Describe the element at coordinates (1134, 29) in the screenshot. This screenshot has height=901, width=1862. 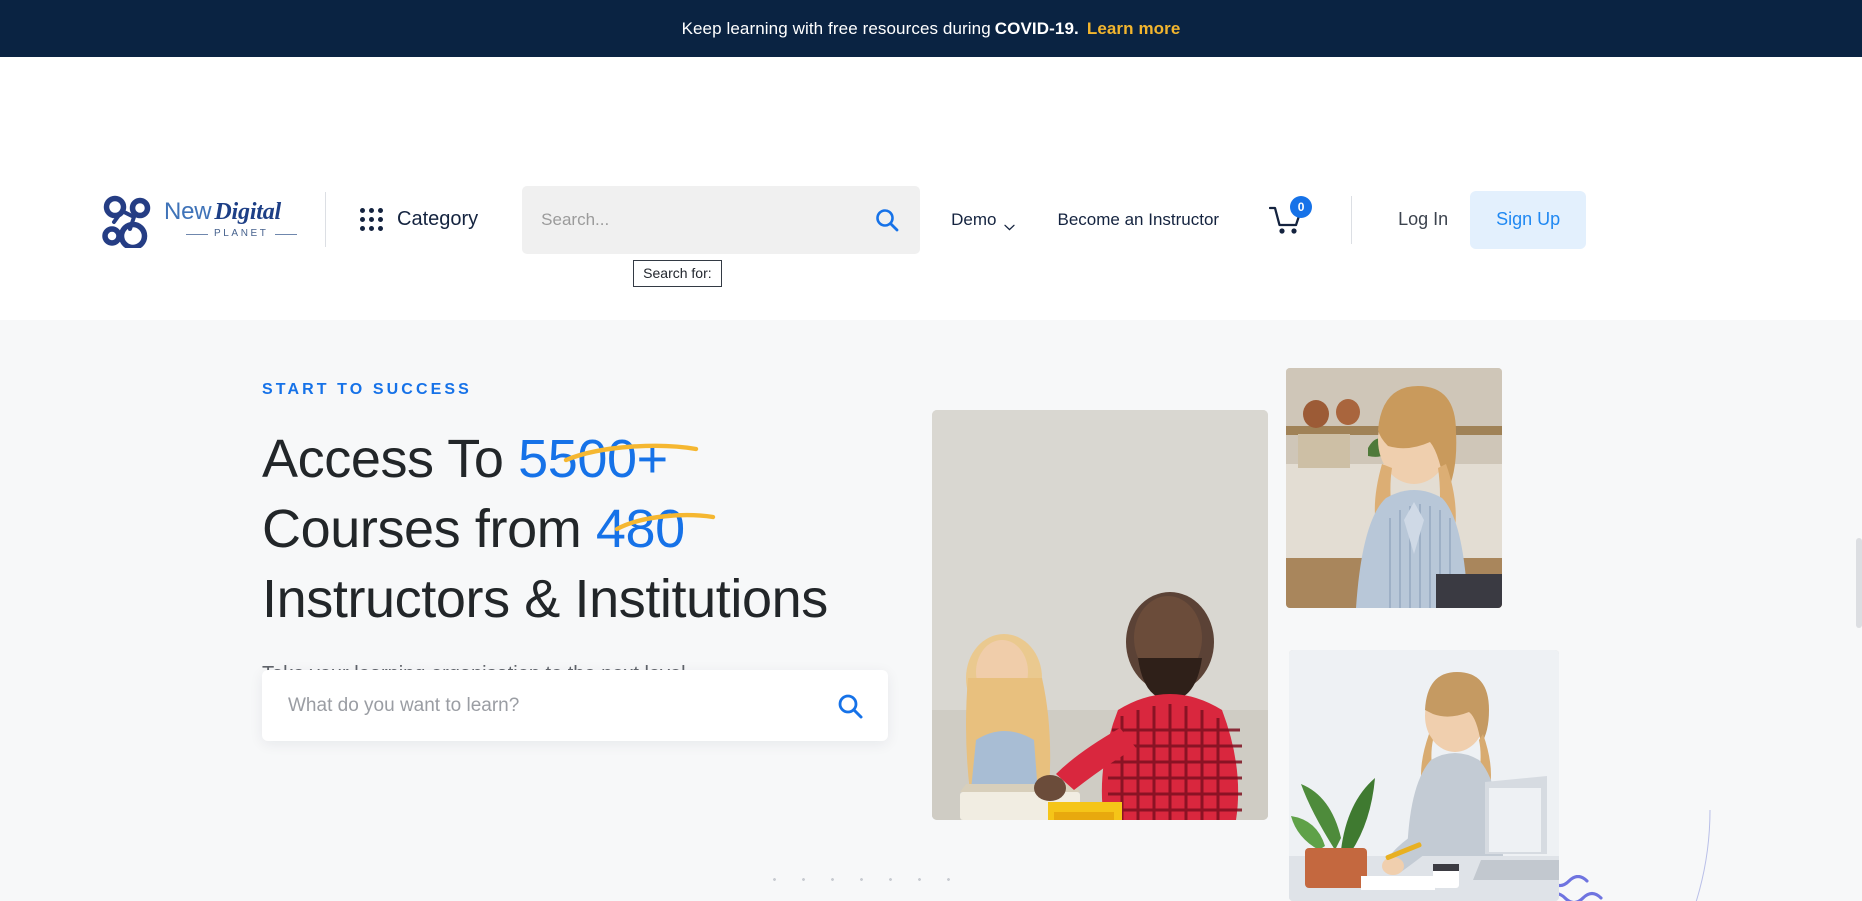
I see `promo-learn-more-link: Learn more` at that location.